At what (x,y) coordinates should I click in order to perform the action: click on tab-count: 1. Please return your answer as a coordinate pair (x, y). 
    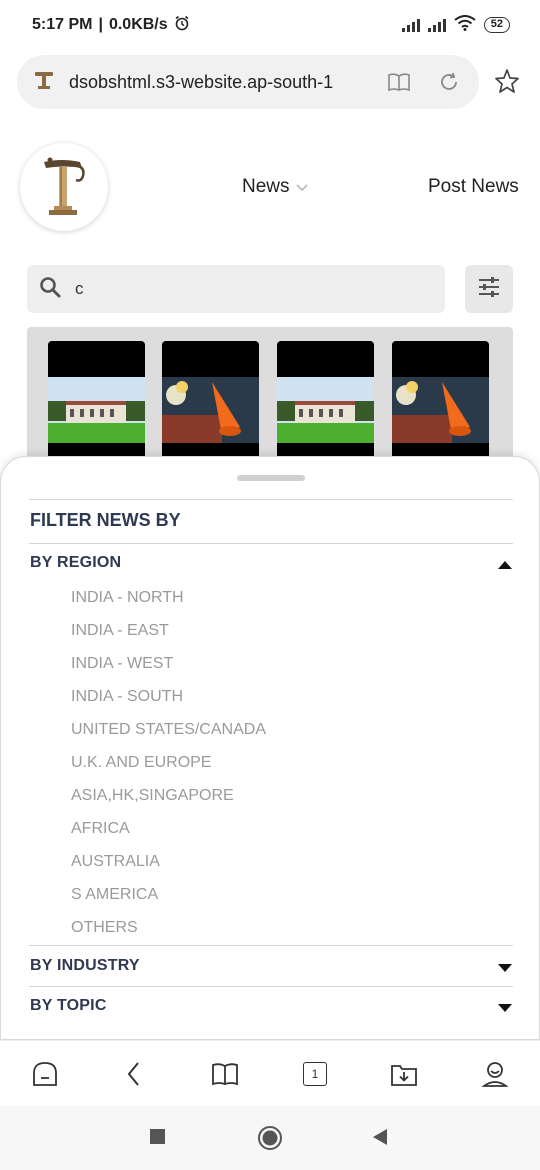
    Looking at the image, I should click on (315, 1074).